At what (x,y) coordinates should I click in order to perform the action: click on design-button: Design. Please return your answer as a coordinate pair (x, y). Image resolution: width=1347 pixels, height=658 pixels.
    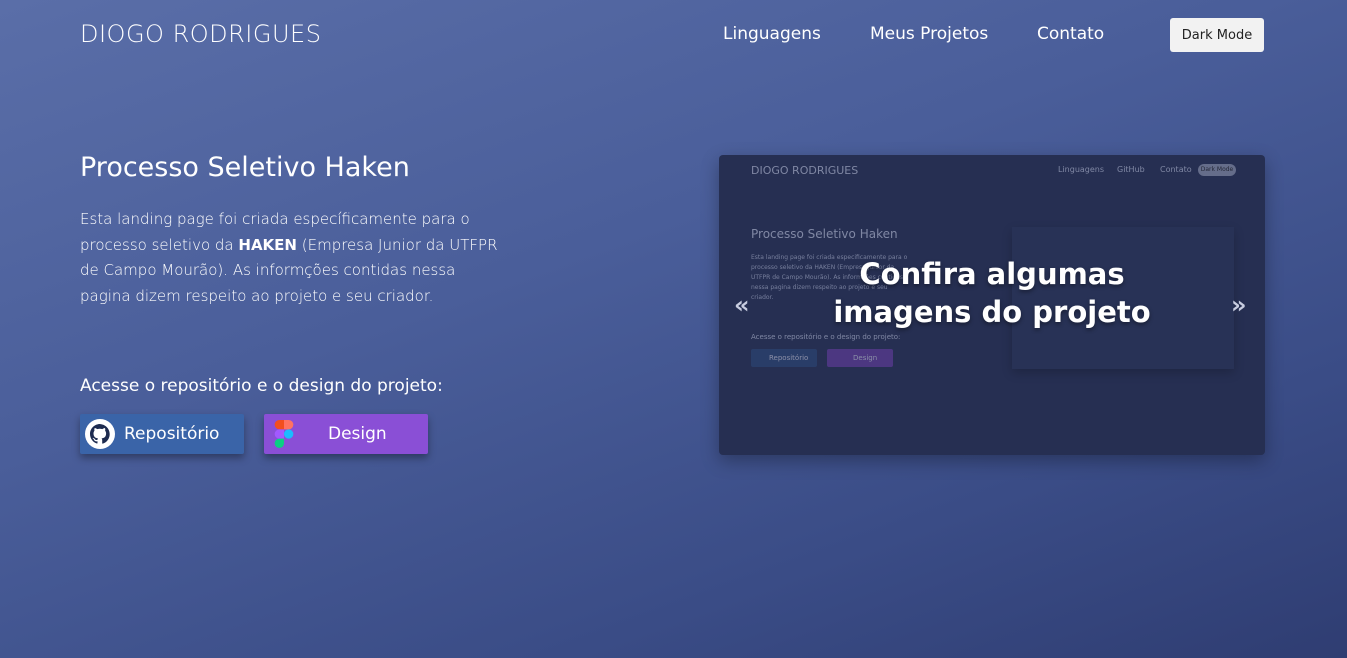
    Looking at the image, I should click on (346, 434).